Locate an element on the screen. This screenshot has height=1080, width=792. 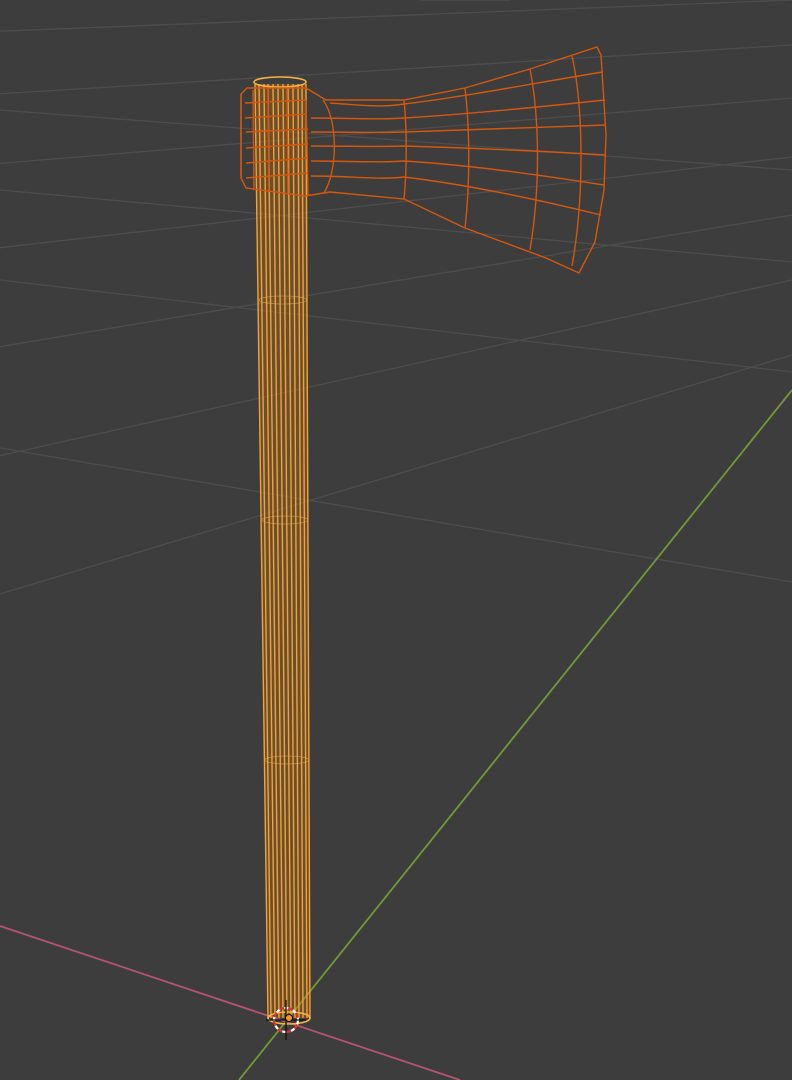
x-axis-line is located at coordinates (230, 1002).